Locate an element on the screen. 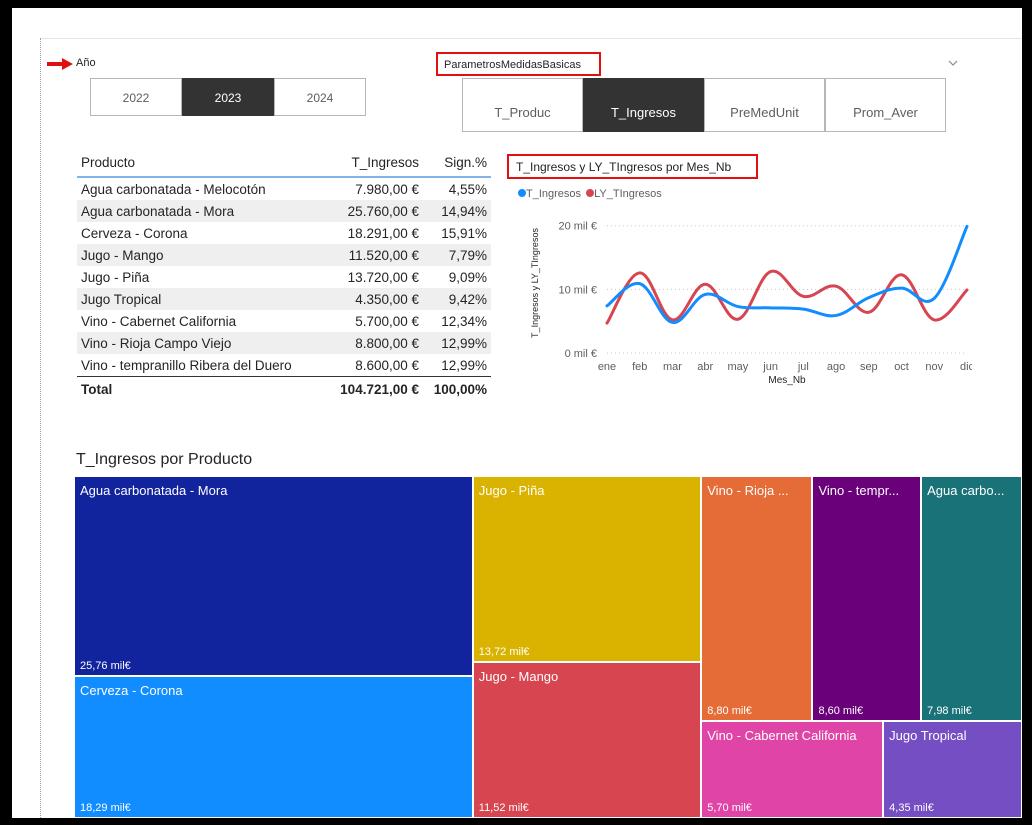  treemap-tile-value: 8,60 mil€ is located at coordinates (841, 710).